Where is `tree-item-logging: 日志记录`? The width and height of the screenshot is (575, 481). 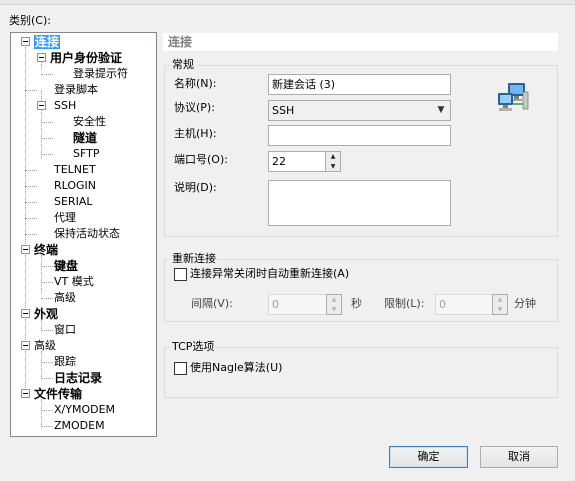 tree-item-logging: 日志记录 is located at coordinates (78, 378).